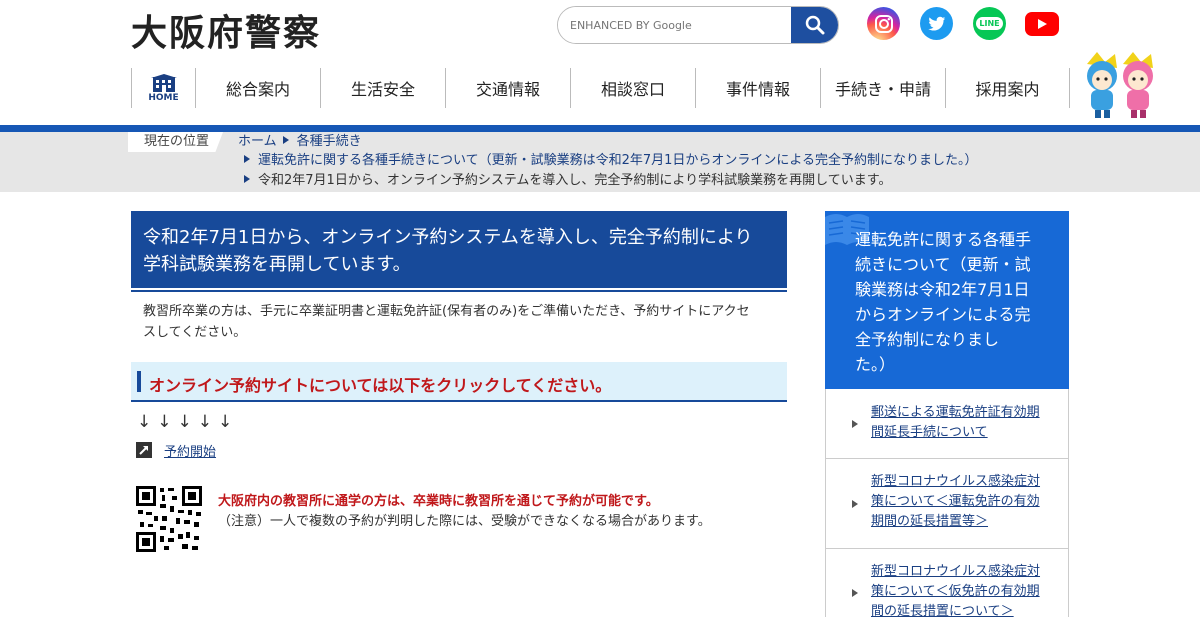  I want to click on sidebar-item: 郵送による運転免許証有効期 間延長手続について, so click(947, 424).